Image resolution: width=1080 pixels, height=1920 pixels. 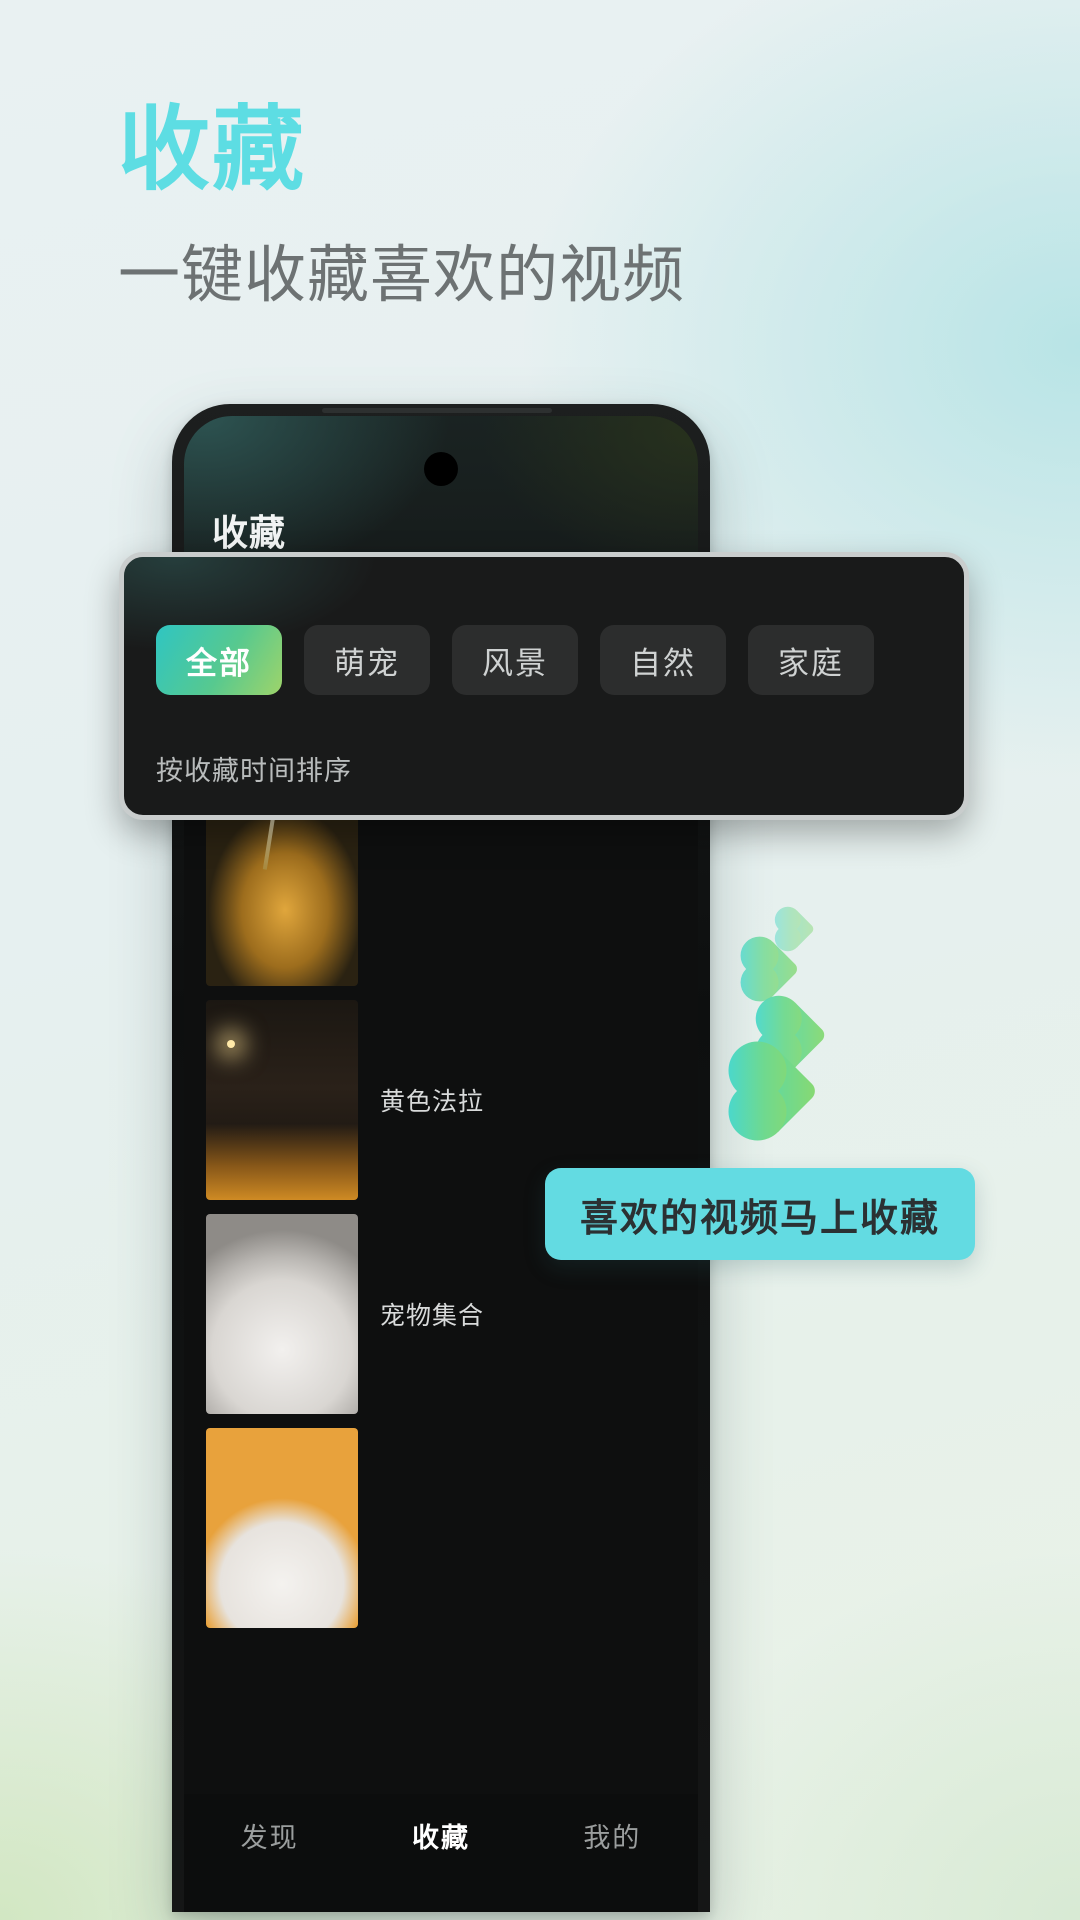 I want to click on sort-label: 按收藏时间排序, so click(x=254, y=771).